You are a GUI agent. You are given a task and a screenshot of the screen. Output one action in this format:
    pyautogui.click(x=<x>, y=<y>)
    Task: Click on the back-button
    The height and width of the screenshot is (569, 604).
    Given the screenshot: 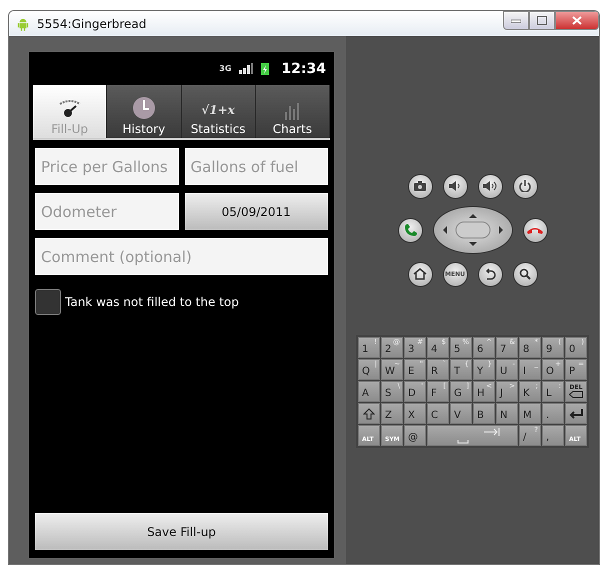 What is the action you would take?
    pyautogui.click(x=490, y=274)
    